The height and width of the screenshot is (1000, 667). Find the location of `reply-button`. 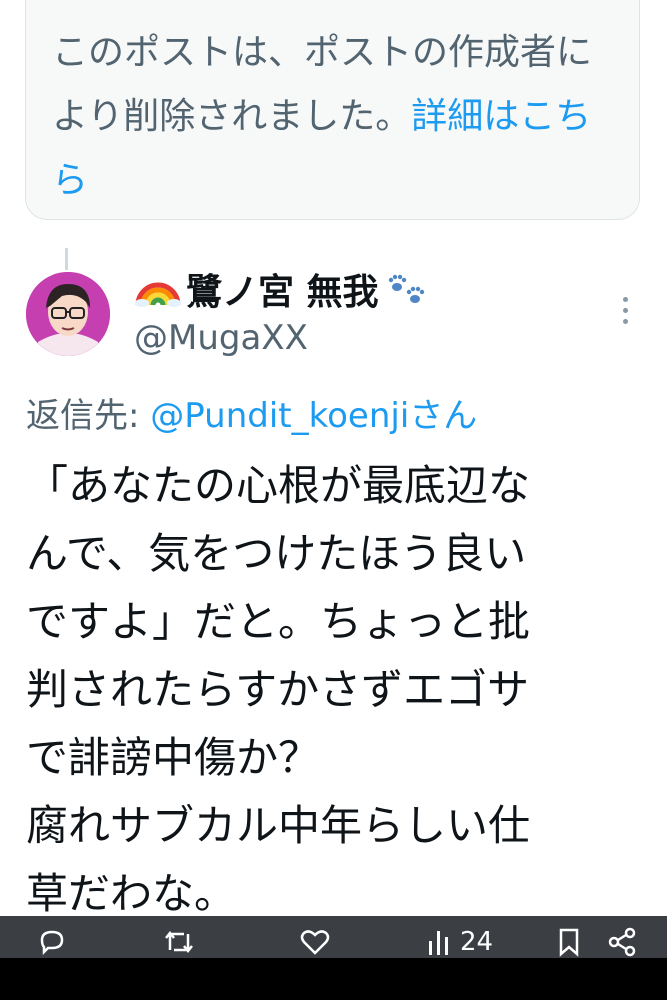

reply-button is located at coordinates (52, 942).